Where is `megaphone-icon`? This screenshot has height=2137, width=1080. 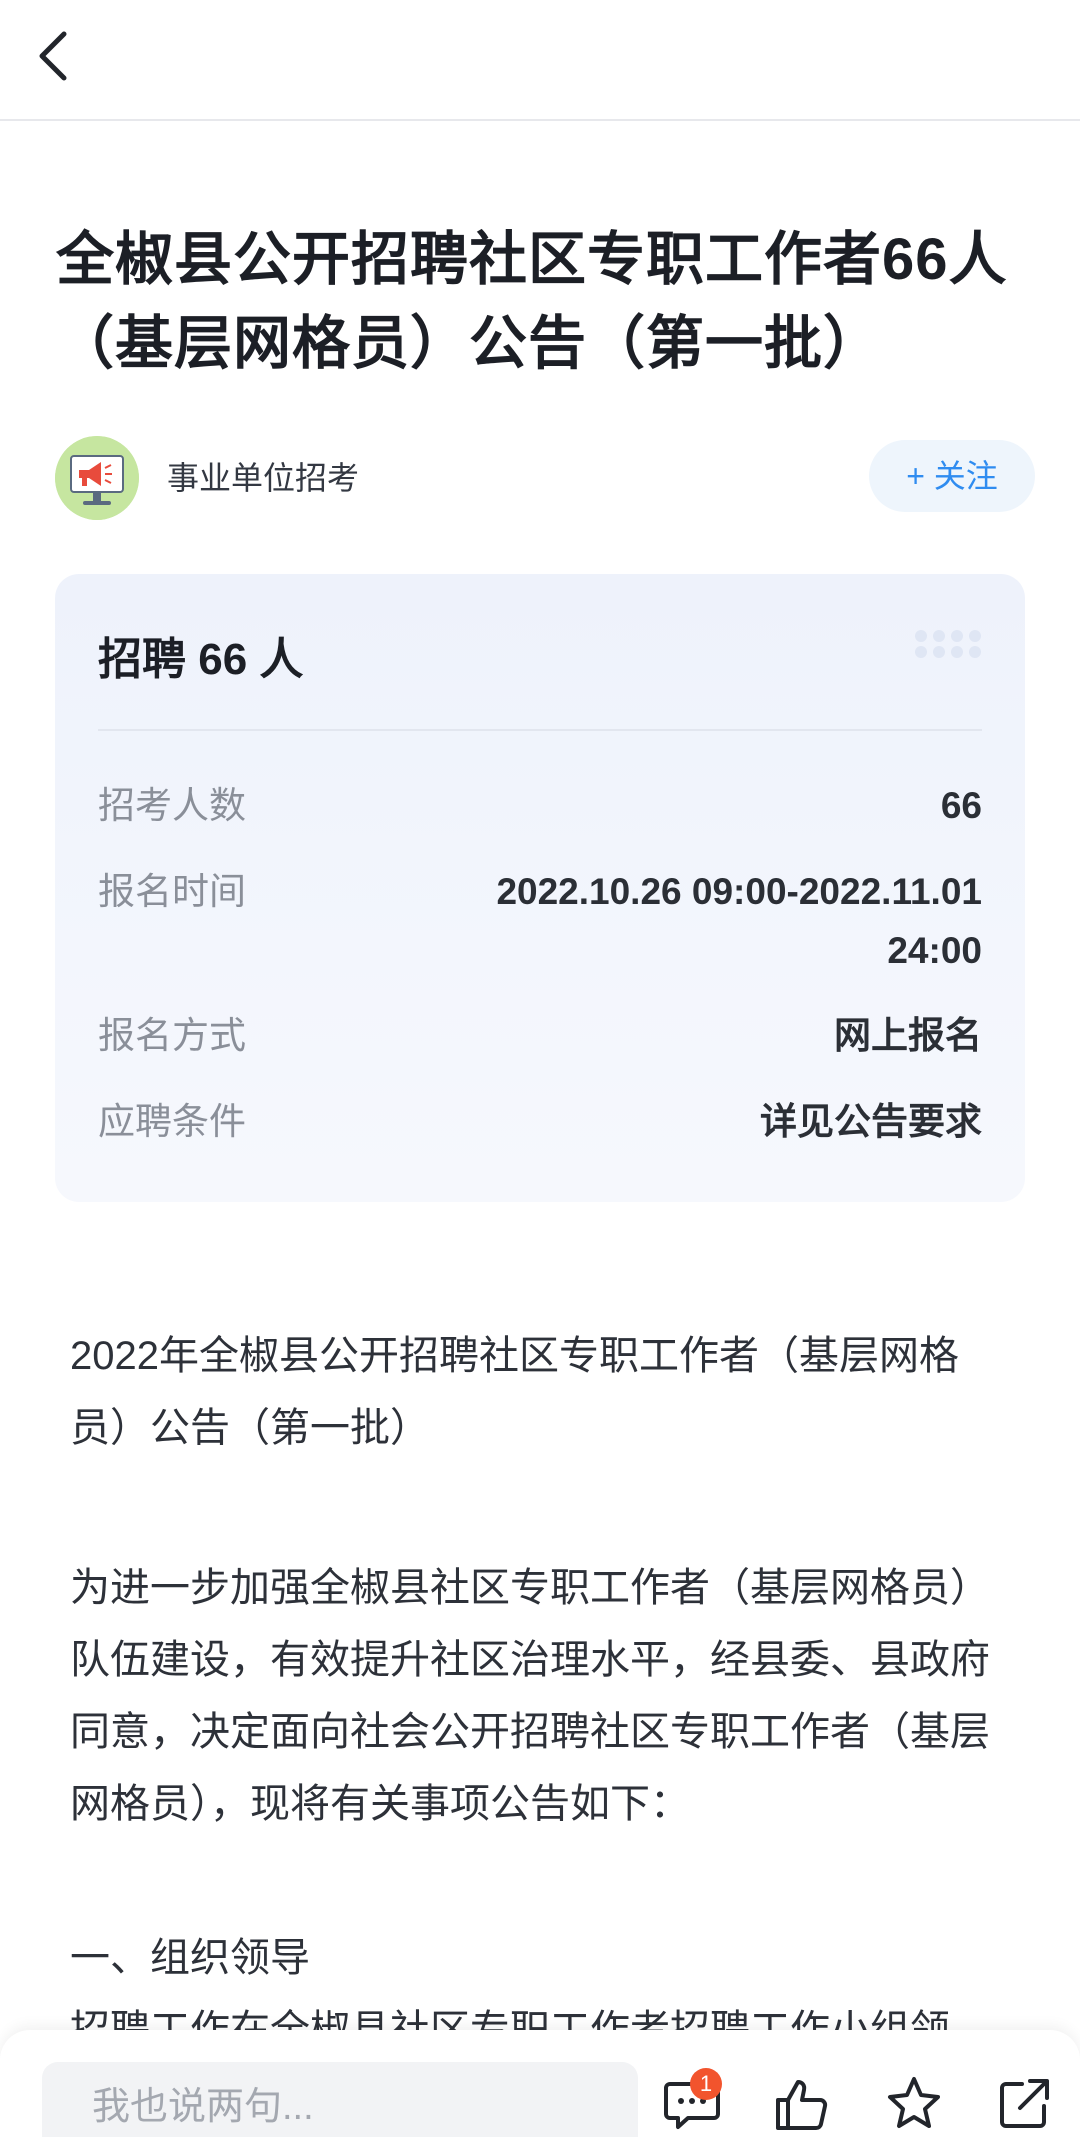 megaphone-icon is located at coordinates (97, 478).